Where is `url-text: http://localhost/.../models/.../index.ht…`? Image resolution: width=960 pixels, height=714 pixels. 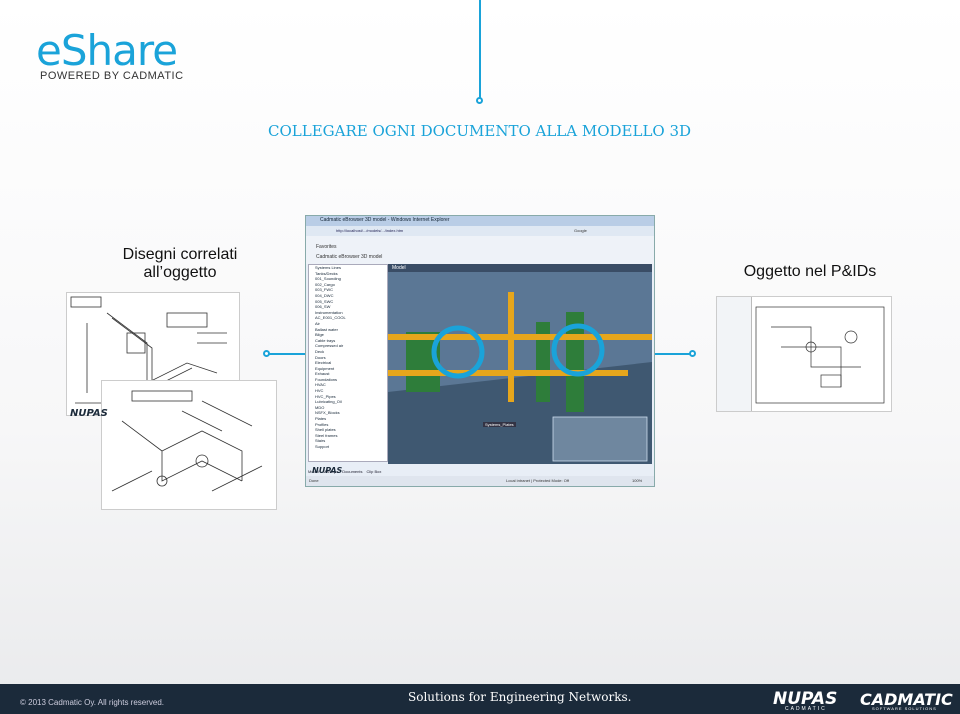
url-text: http://localhost/.../models/.../index.ht… is located at coordinates (370, 230).